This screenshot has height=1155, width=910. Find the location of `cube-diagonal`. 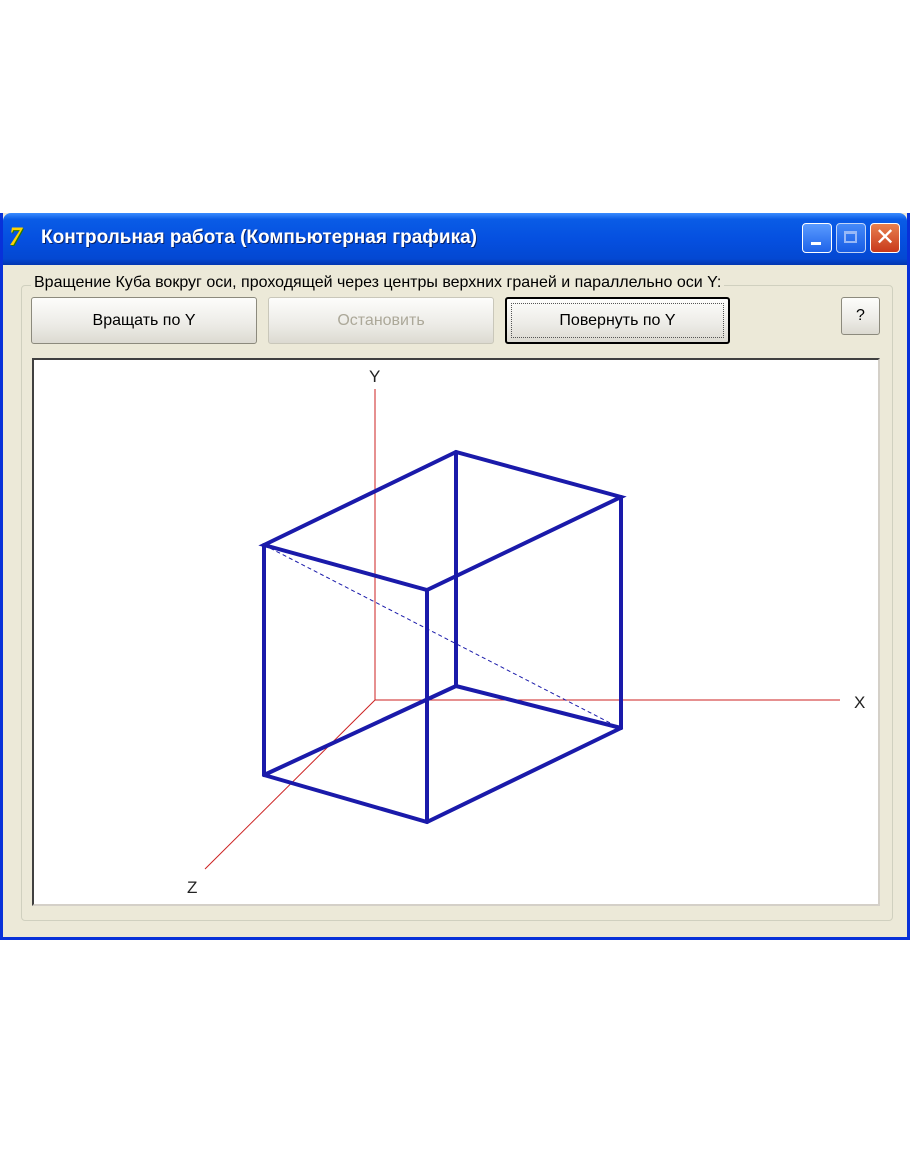

cube-diagonal is located at coordinates (442, 636).